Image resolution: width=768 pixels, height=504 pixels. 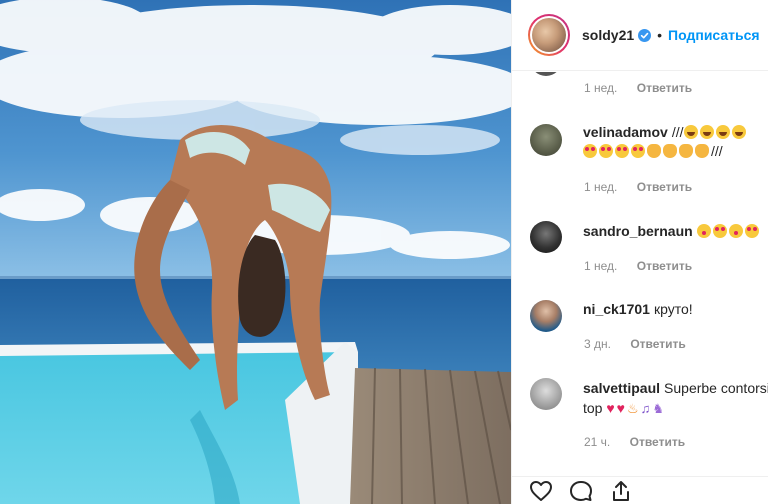 I want to click on comment-time: 3 дн., so click(x=597, y=344).